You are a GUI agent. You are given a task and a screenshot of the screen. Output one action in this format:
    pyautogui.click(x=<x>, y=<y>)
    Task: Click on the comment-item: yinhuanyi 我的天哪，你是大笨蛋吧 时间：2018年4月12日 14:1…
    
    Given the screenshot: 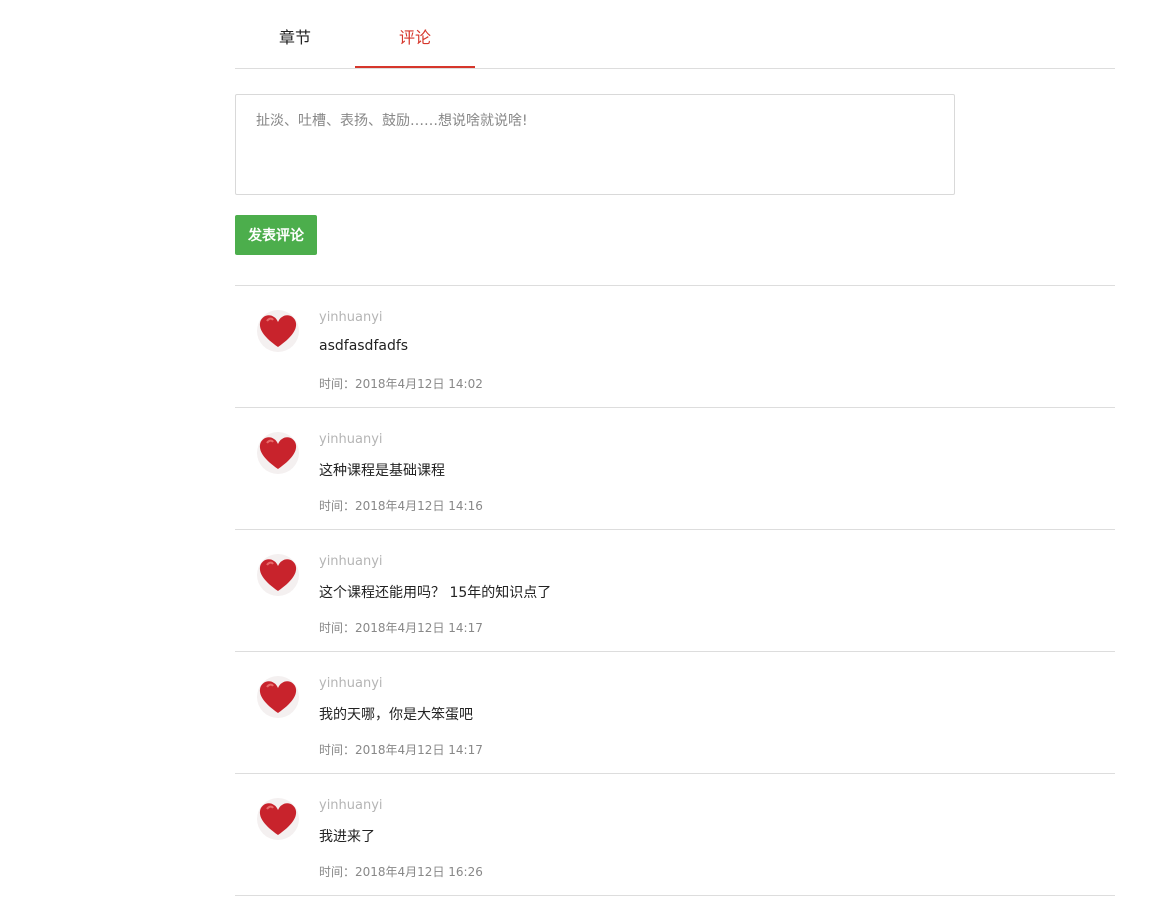 What is the action you would take?
    pyautogui.click(x=675, y=713)
    